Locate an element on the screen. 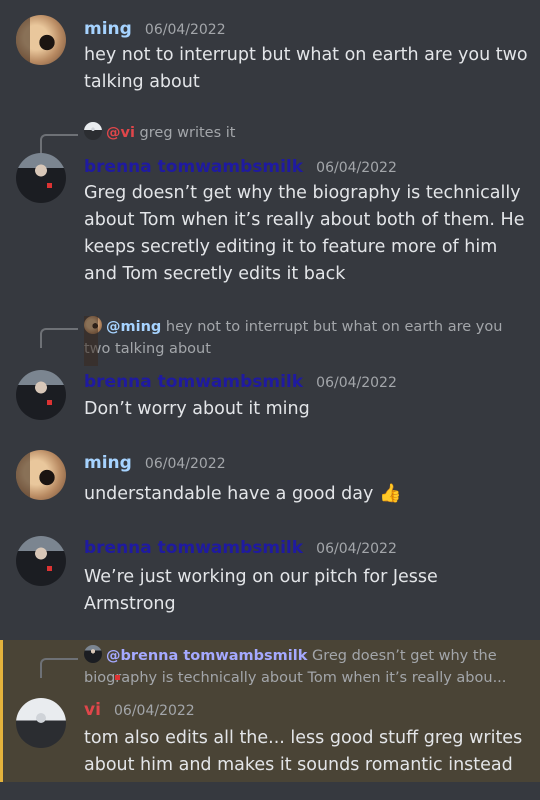 Image resolution: width=540 pixels, height=800 pixels. message-text: Don’t worry about it ming is located at coordinates (197, 409).